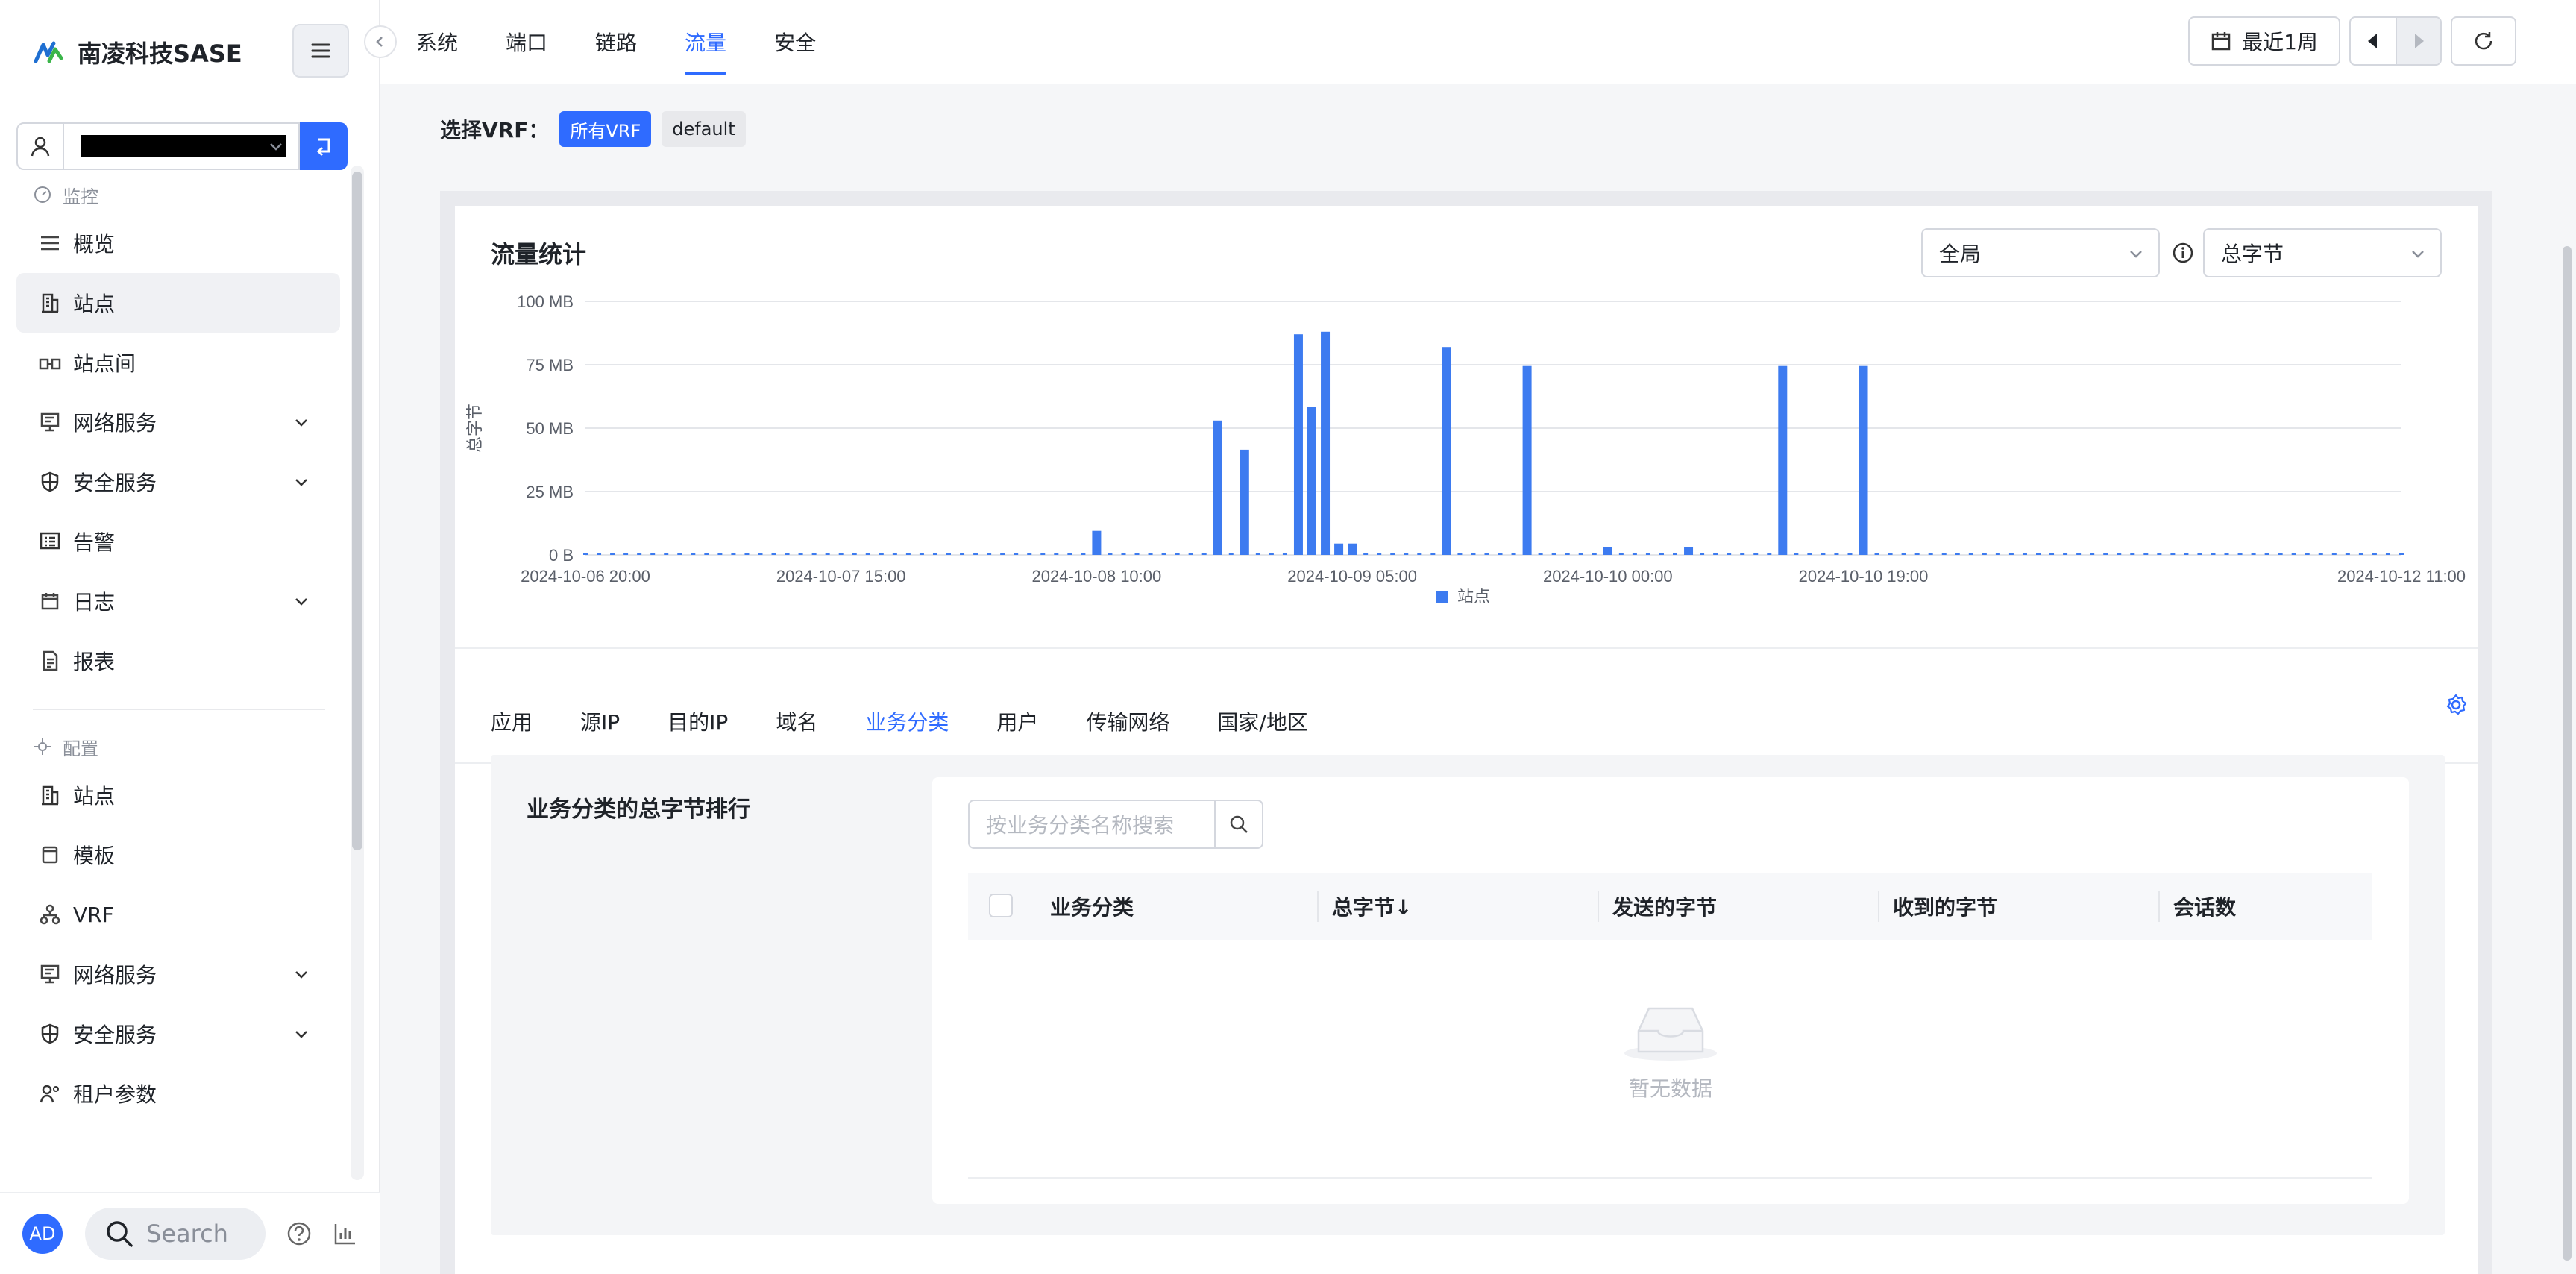 This screenshot has height=1274, width=2576. I want to click on table-bottom-border, so click(1670, 1178).